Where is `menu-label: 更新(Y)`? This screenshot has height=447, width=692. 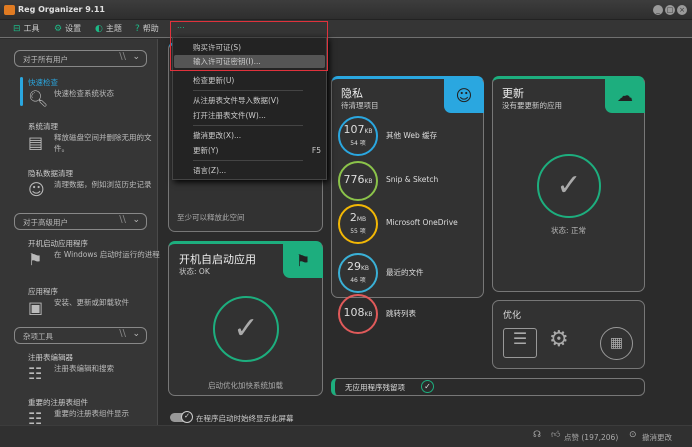
menu-label: 更新(Y) is located at coordinates (206, 150).